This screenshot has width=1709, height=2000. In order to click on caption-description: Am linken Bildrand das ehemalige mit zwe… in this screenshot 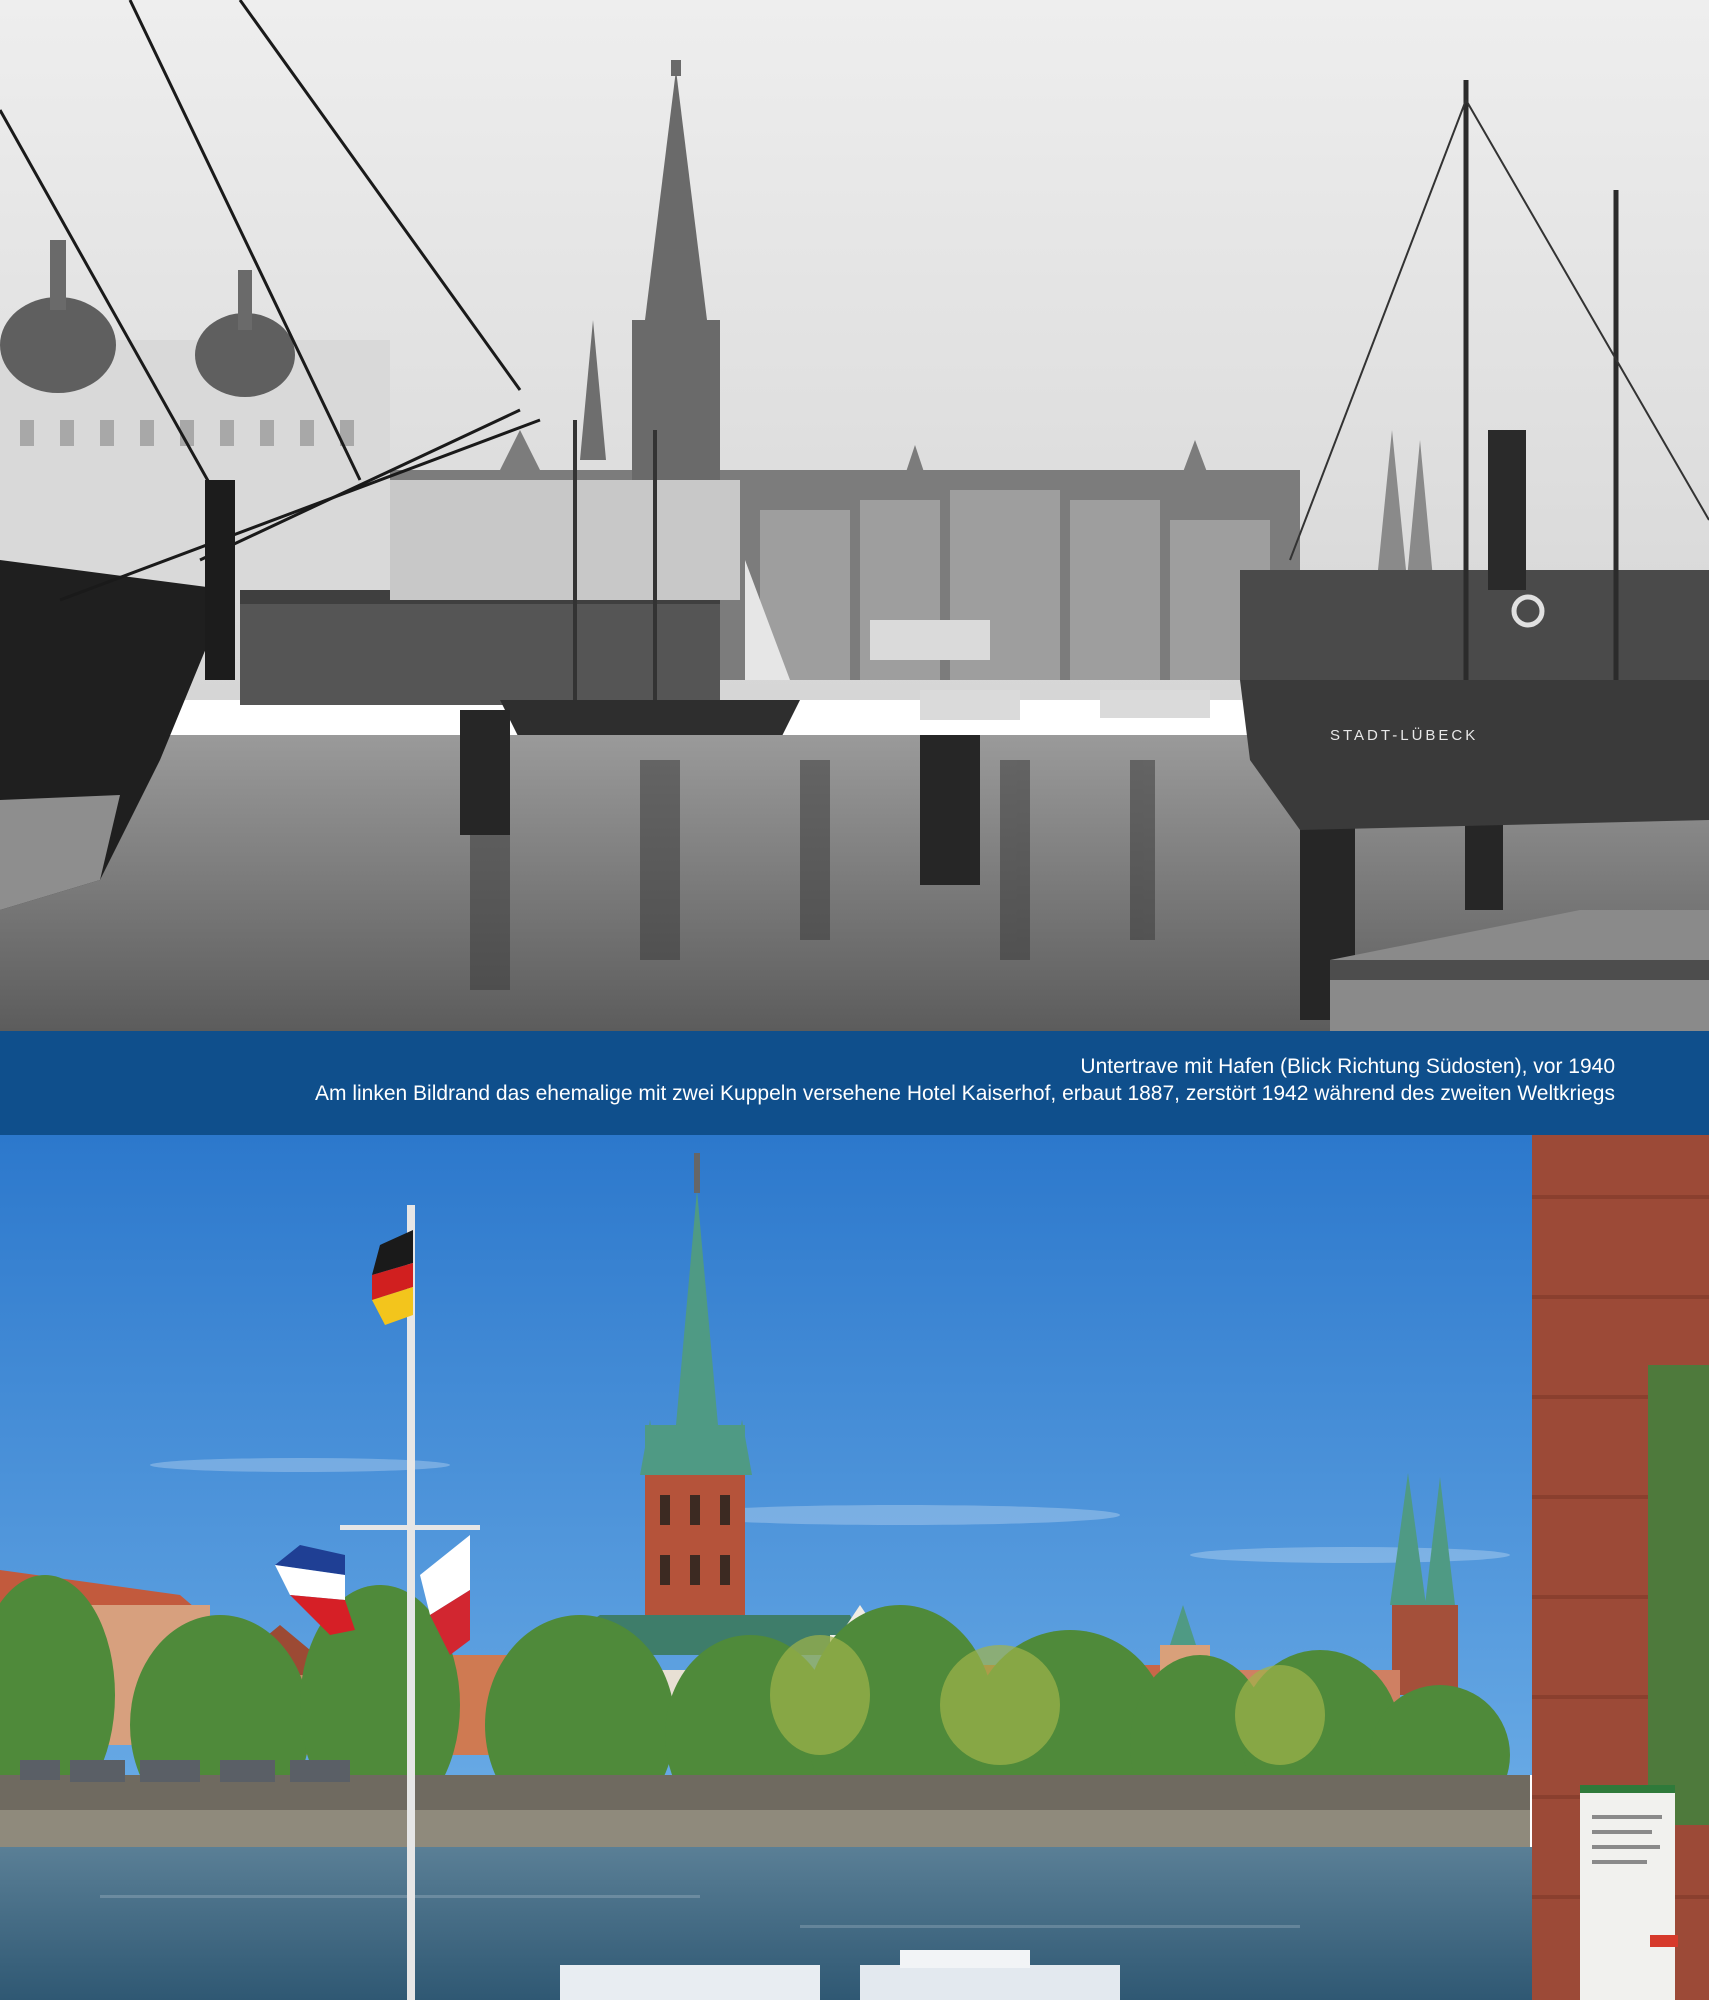, I will do `click(965, 1093)`.